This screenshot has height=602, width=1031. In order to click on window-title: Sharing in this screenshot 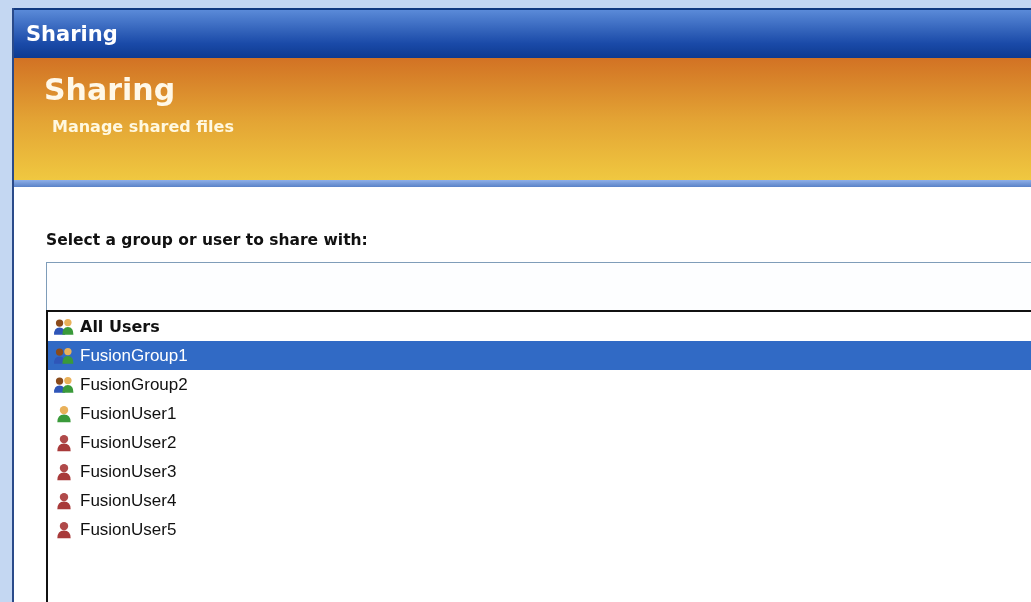, I will do `click(72, 34)`.